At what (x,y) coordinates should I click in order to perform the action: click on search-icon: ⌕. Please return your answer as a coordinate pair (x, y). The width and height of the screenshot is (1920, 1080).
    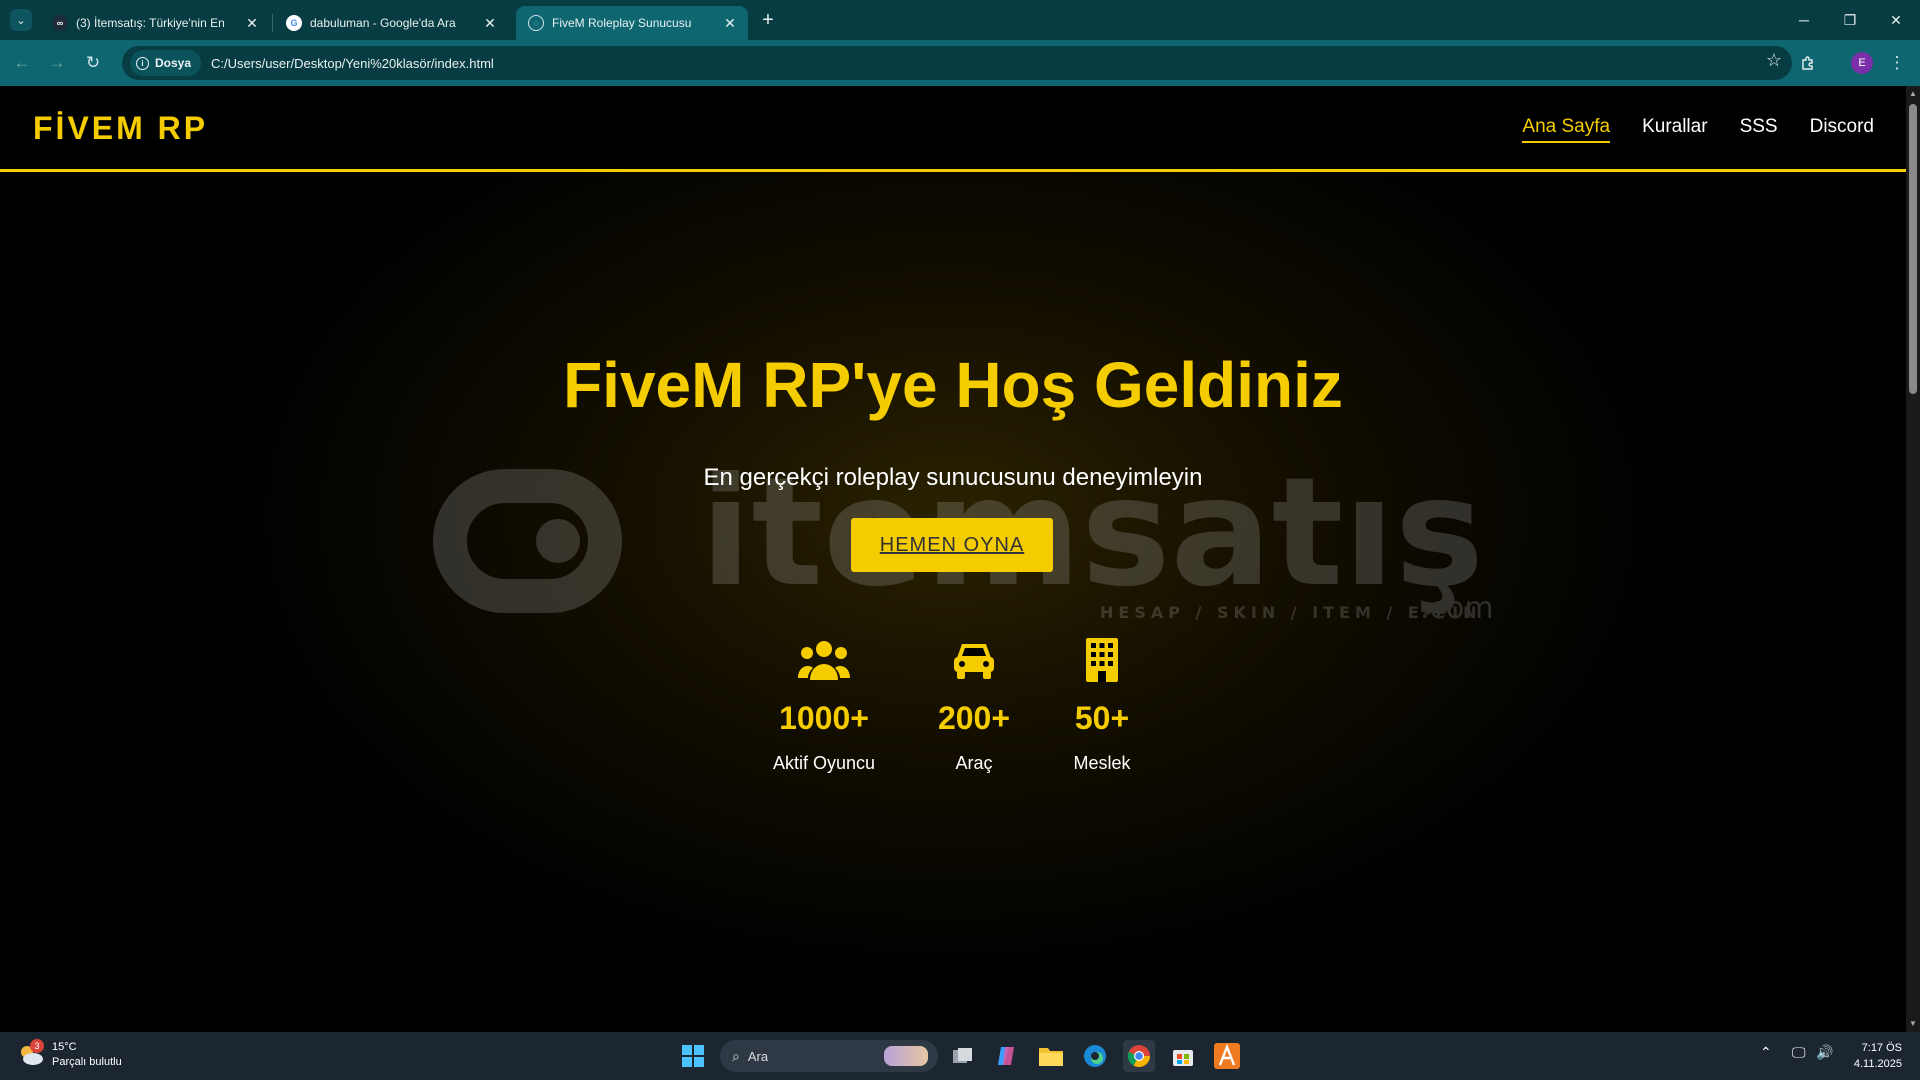
    Looking at the image, I should click on (736, 1055).